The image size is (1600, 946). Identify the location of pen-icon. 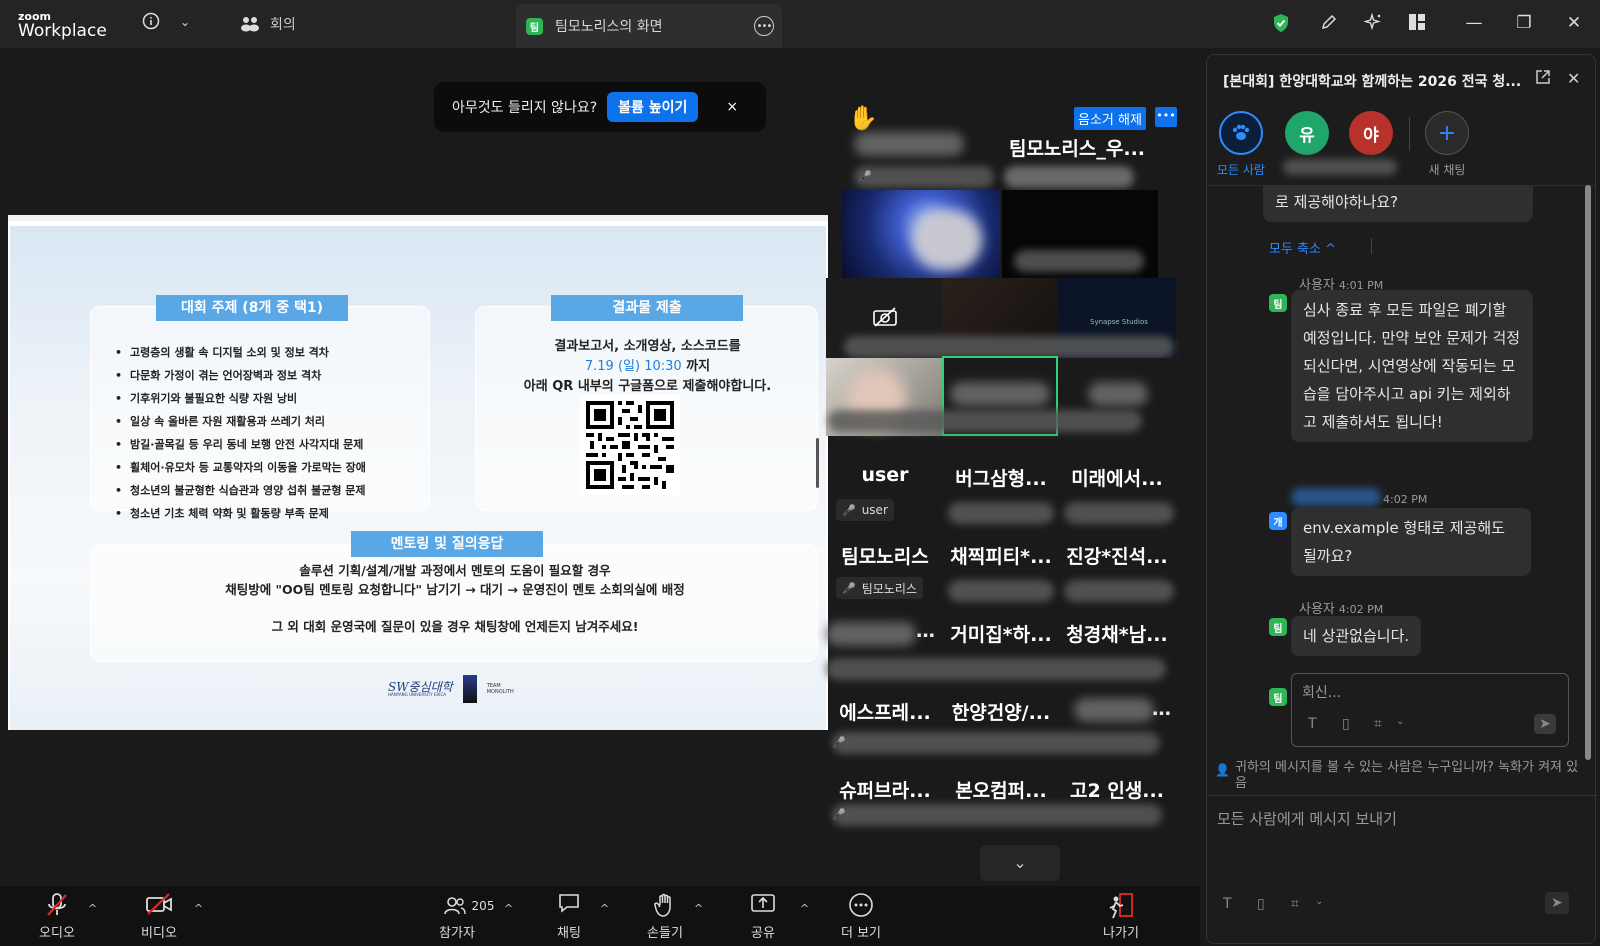
(1329, 24).